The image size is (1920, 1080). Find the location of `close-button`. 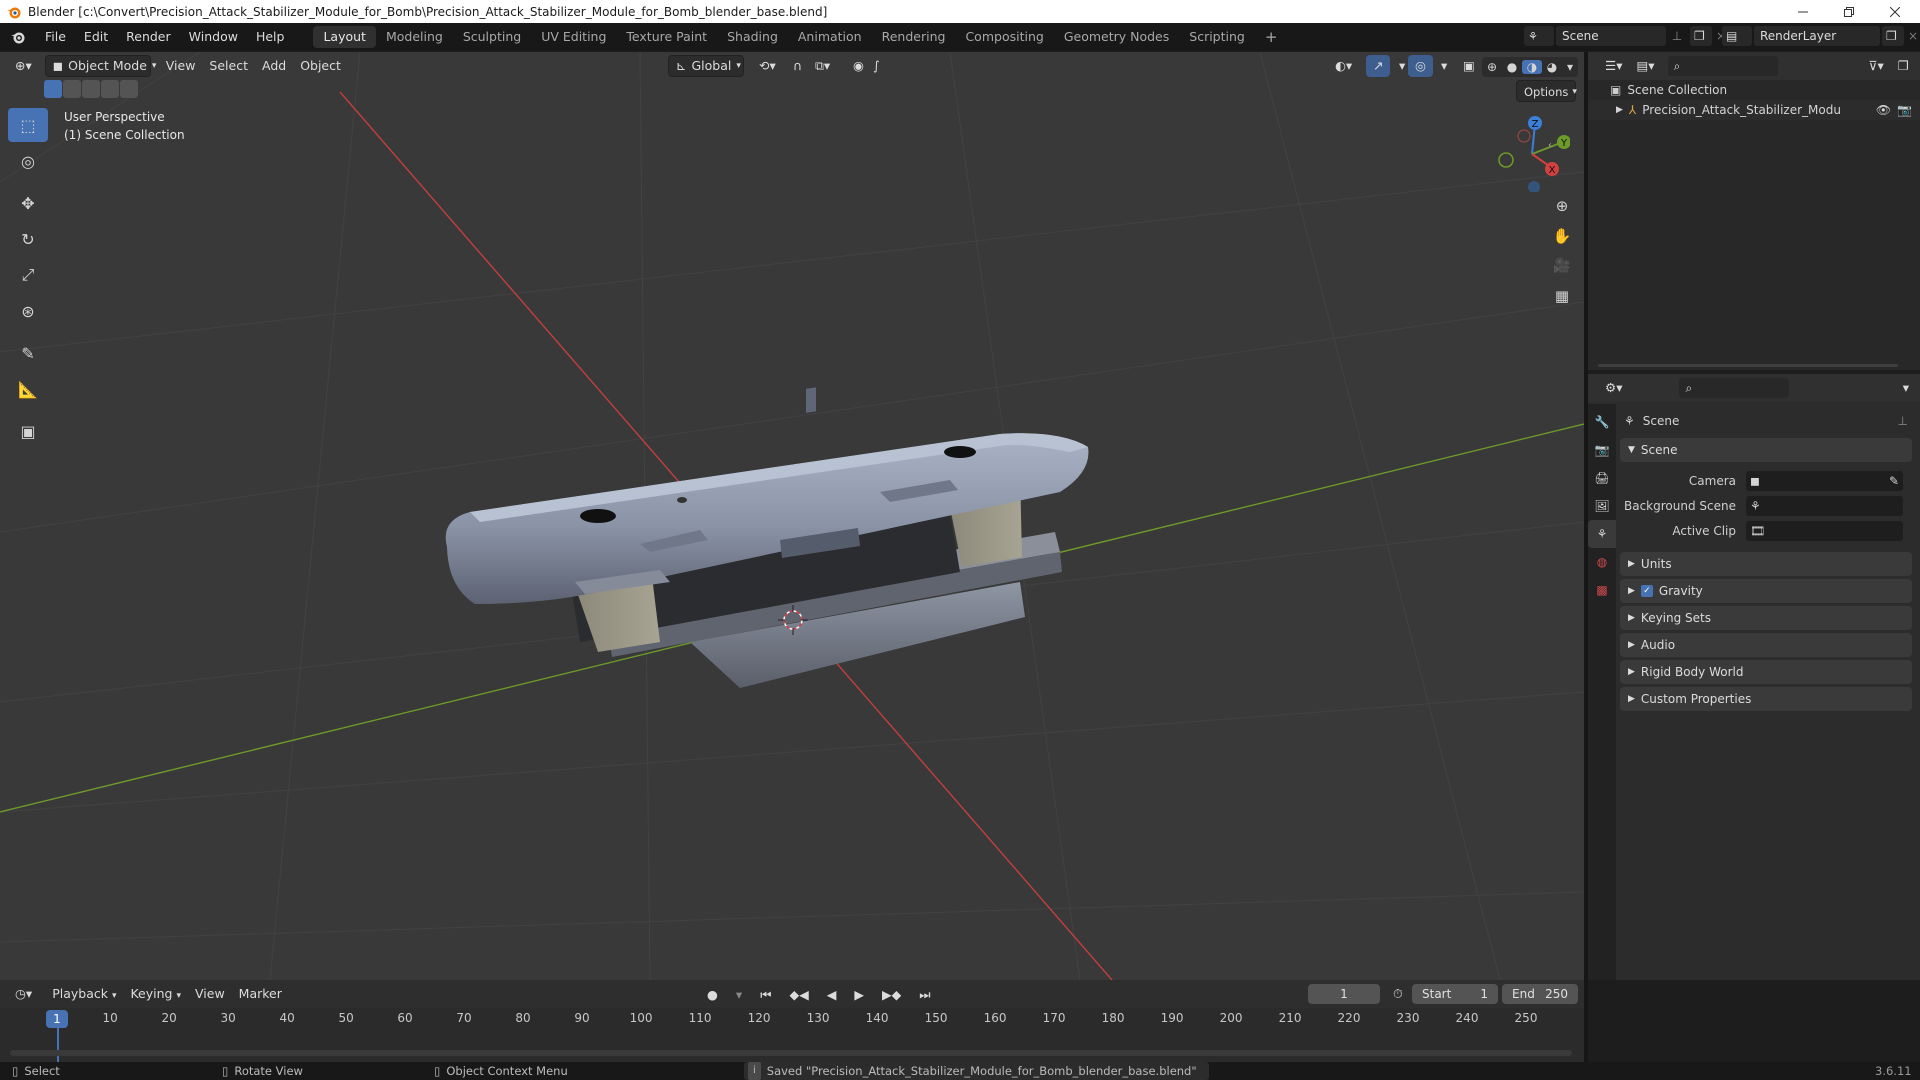

close-button is located at coordinates (1895, 11).